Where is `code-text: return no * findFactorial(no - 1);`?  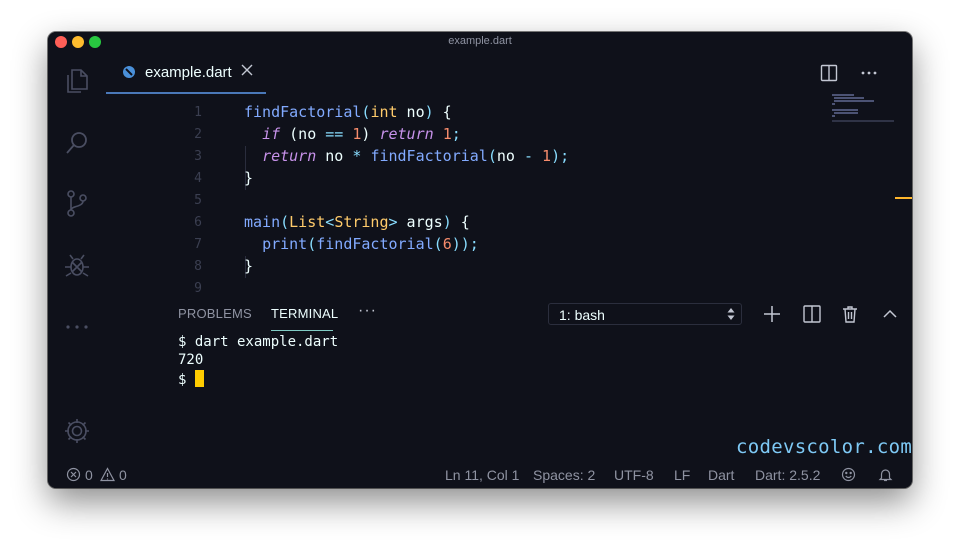 code-text: return no * findFactorial(no - 1); is located at coordinates (416, 156).